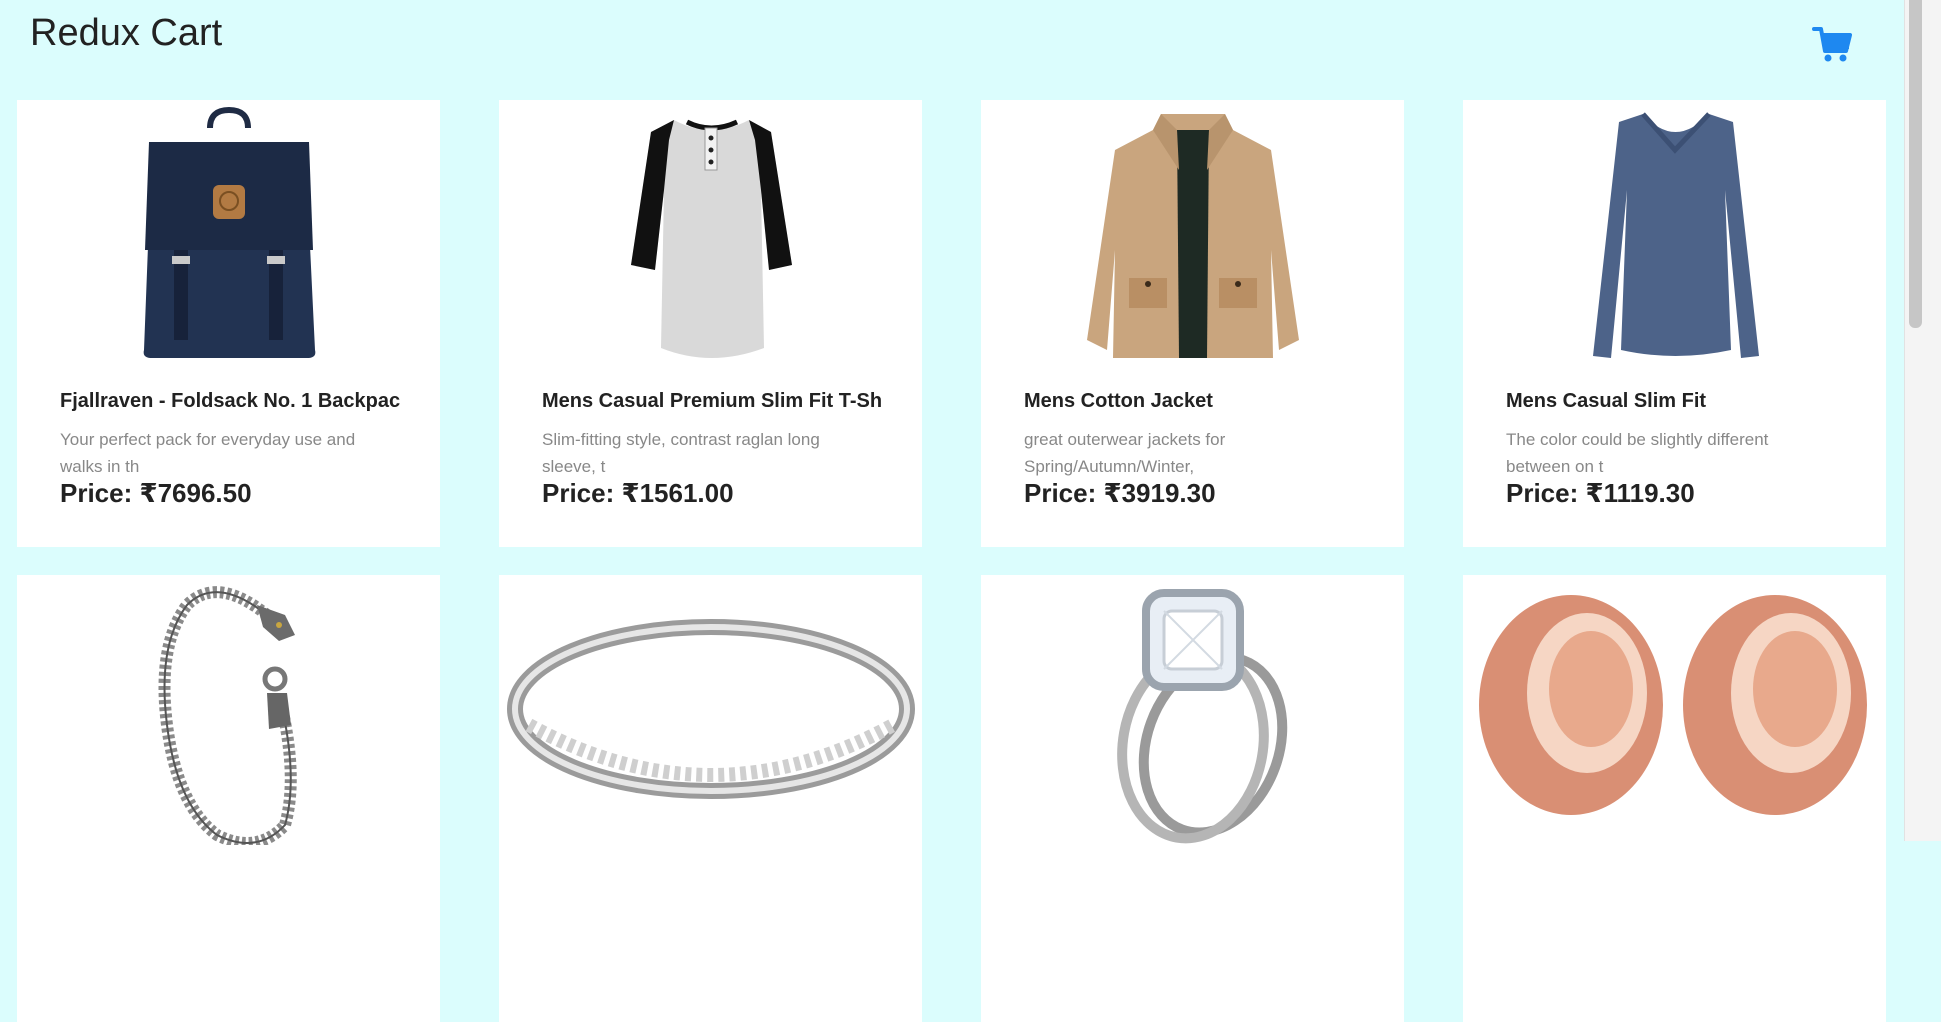 Image resolution: width=1941 pixels, height=1022 pixels. What do you see at coordinates (229, 232) in the screenshot?
I see `backpack-image` at bounding box center [229, 232].